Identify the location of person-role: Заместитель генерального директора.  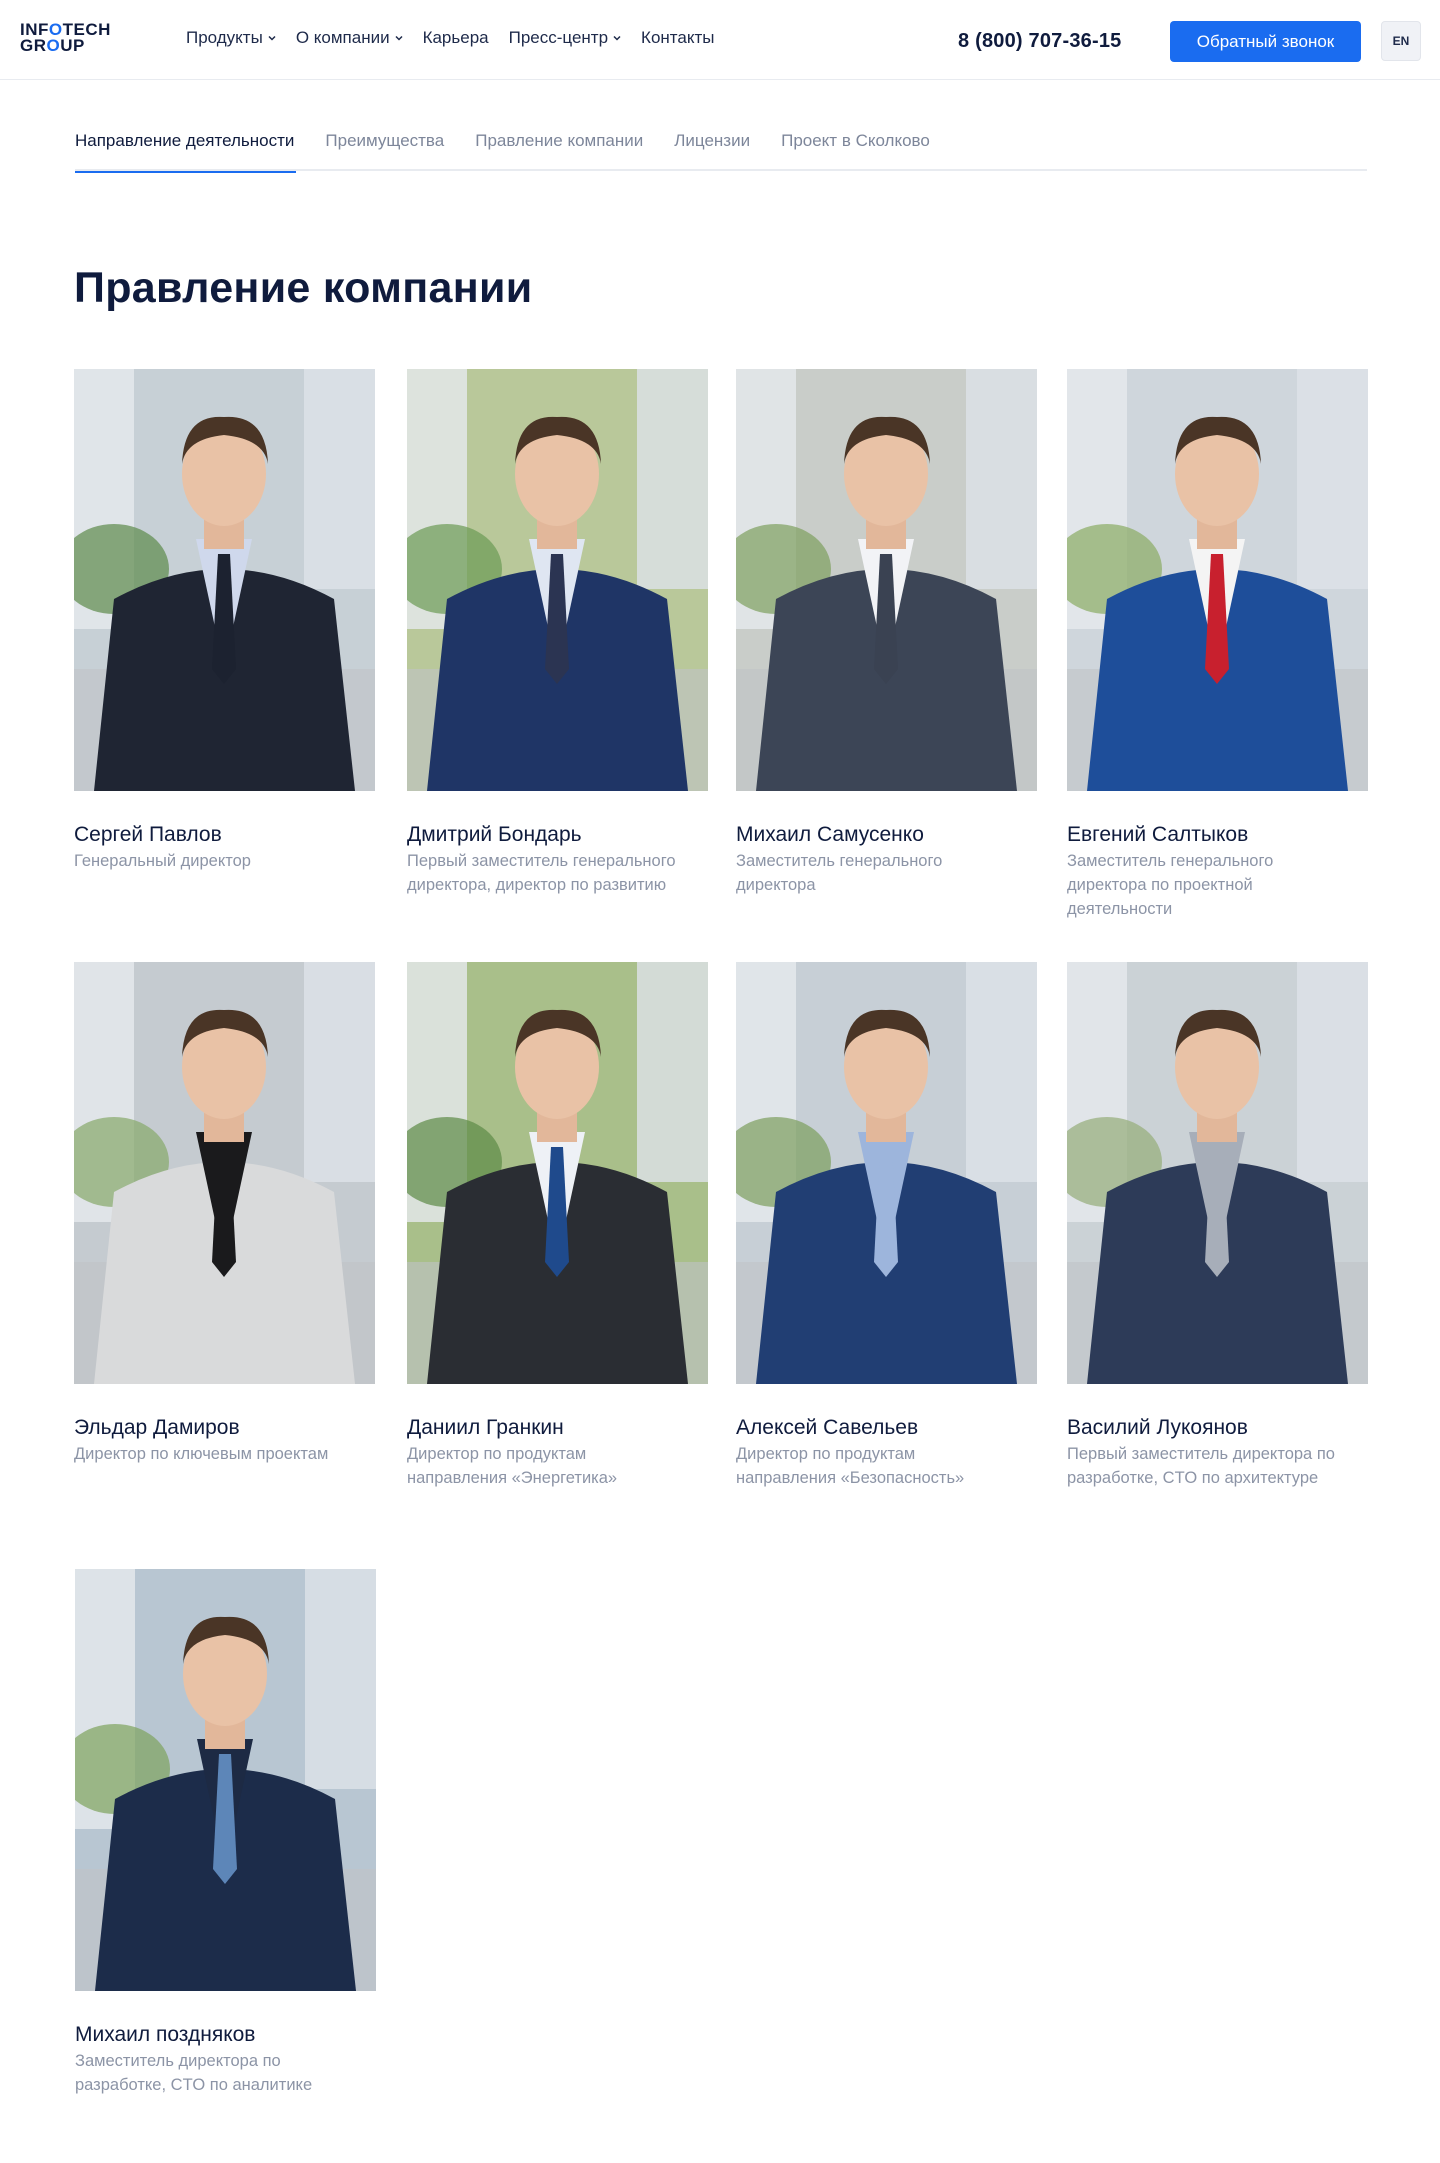
(886, 873).